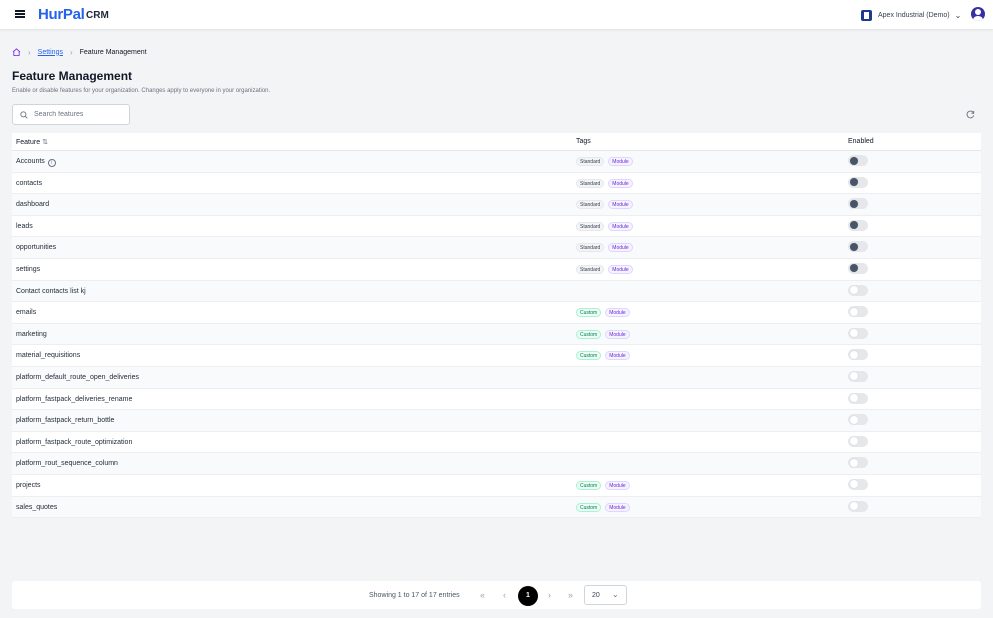 The height and width of the screenshot is (618, 993). What do you see at coordinates (45, 142) in the screenshot?
I see `sort-icon: ⇅` at bounding box center [45, 142].